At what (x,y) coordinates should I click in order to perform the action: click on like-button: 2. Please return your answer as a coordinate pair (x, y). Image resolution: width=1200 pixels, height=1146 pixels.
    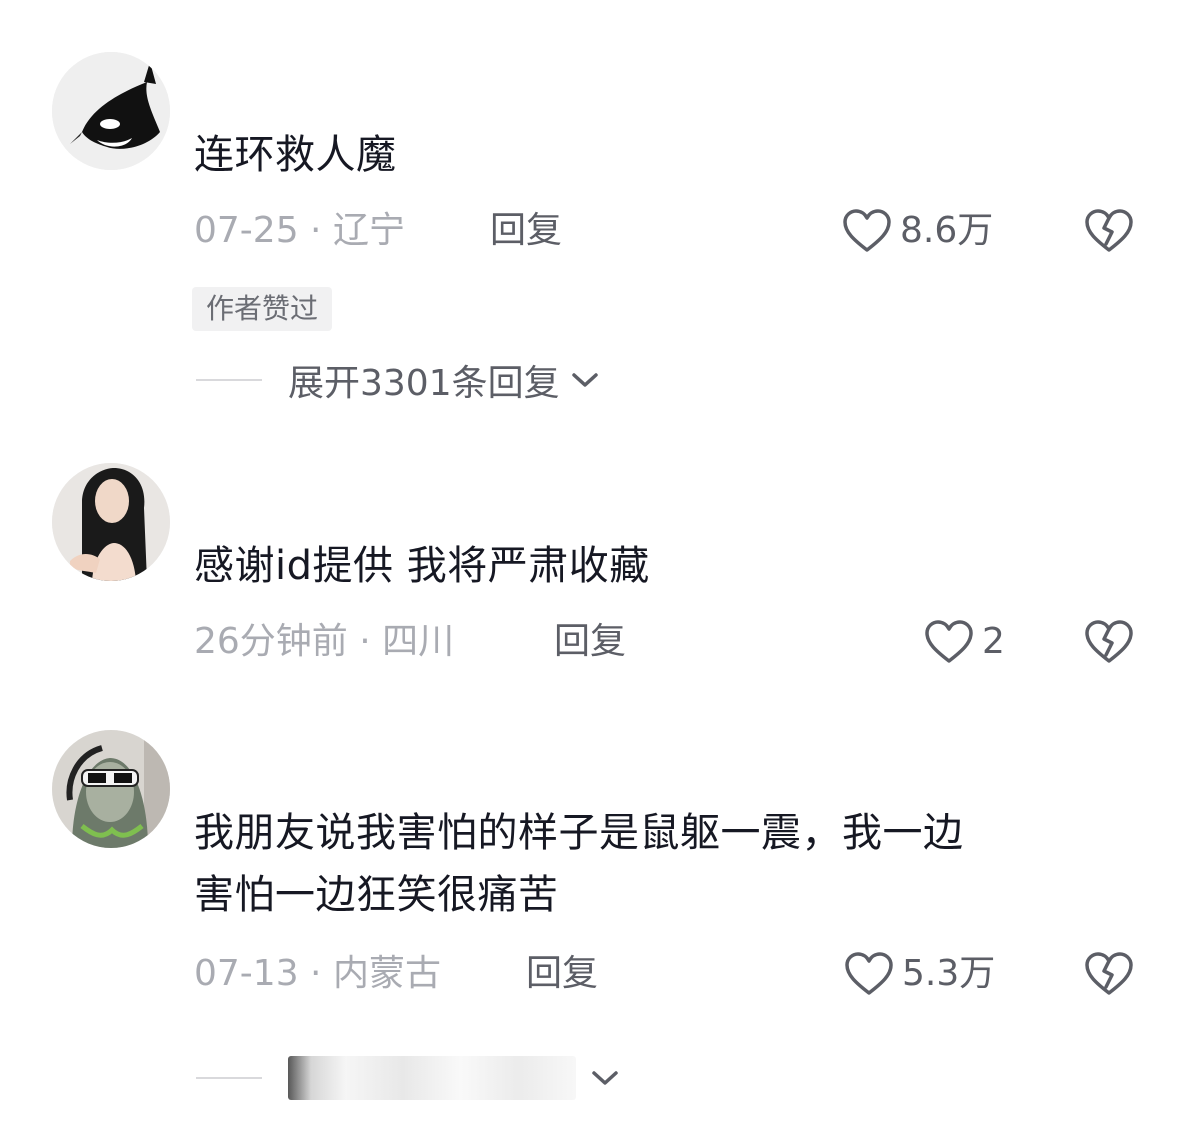
    Looking at the image, I should click on (964, 642).